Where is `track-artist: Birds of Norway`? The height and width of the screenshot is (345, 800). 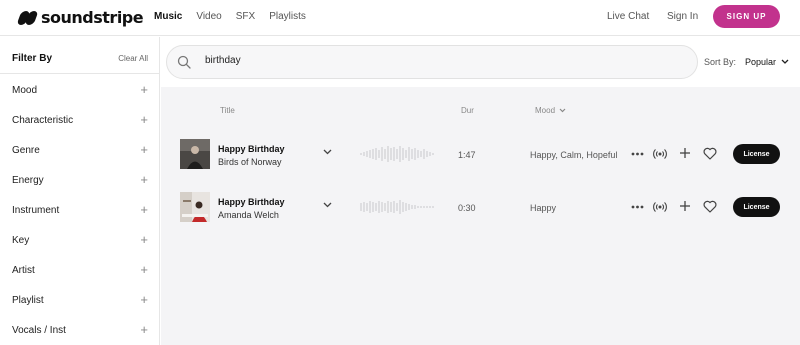 track-artist: Birds of Norway is located at coordinates (250, 162).